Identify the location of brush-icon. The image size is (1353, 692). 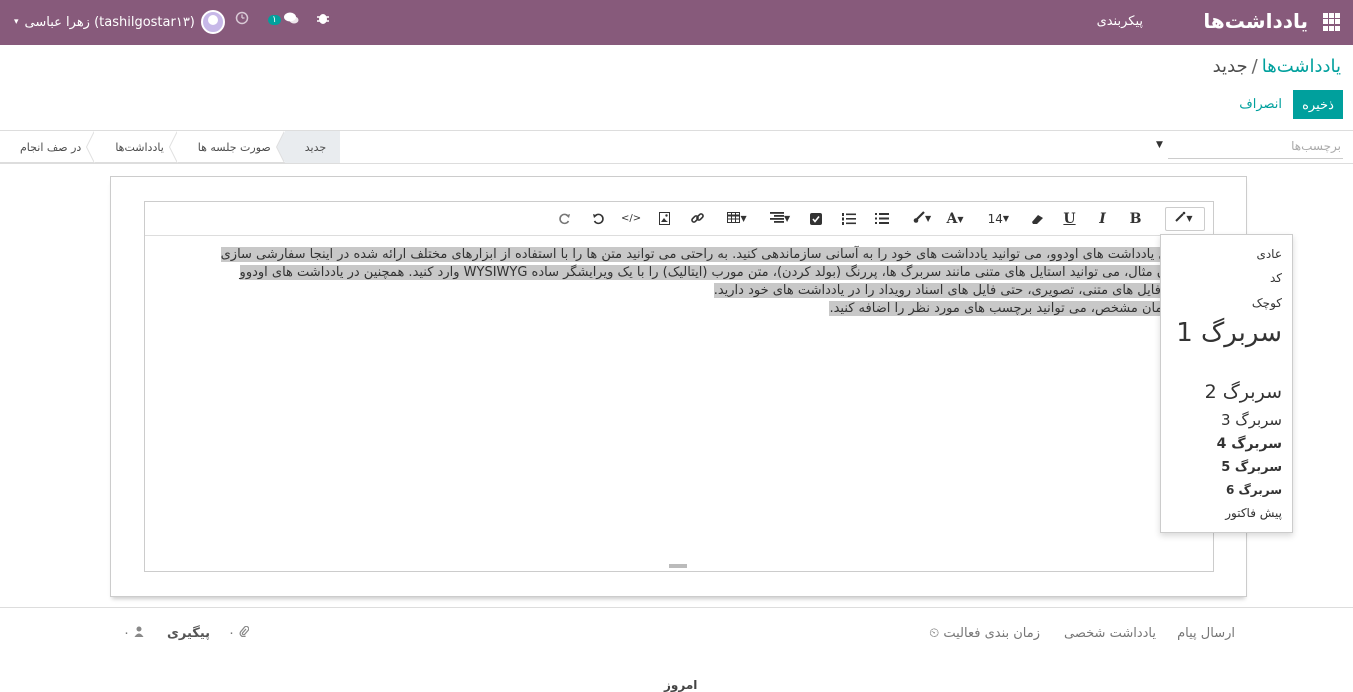
(919, 218).